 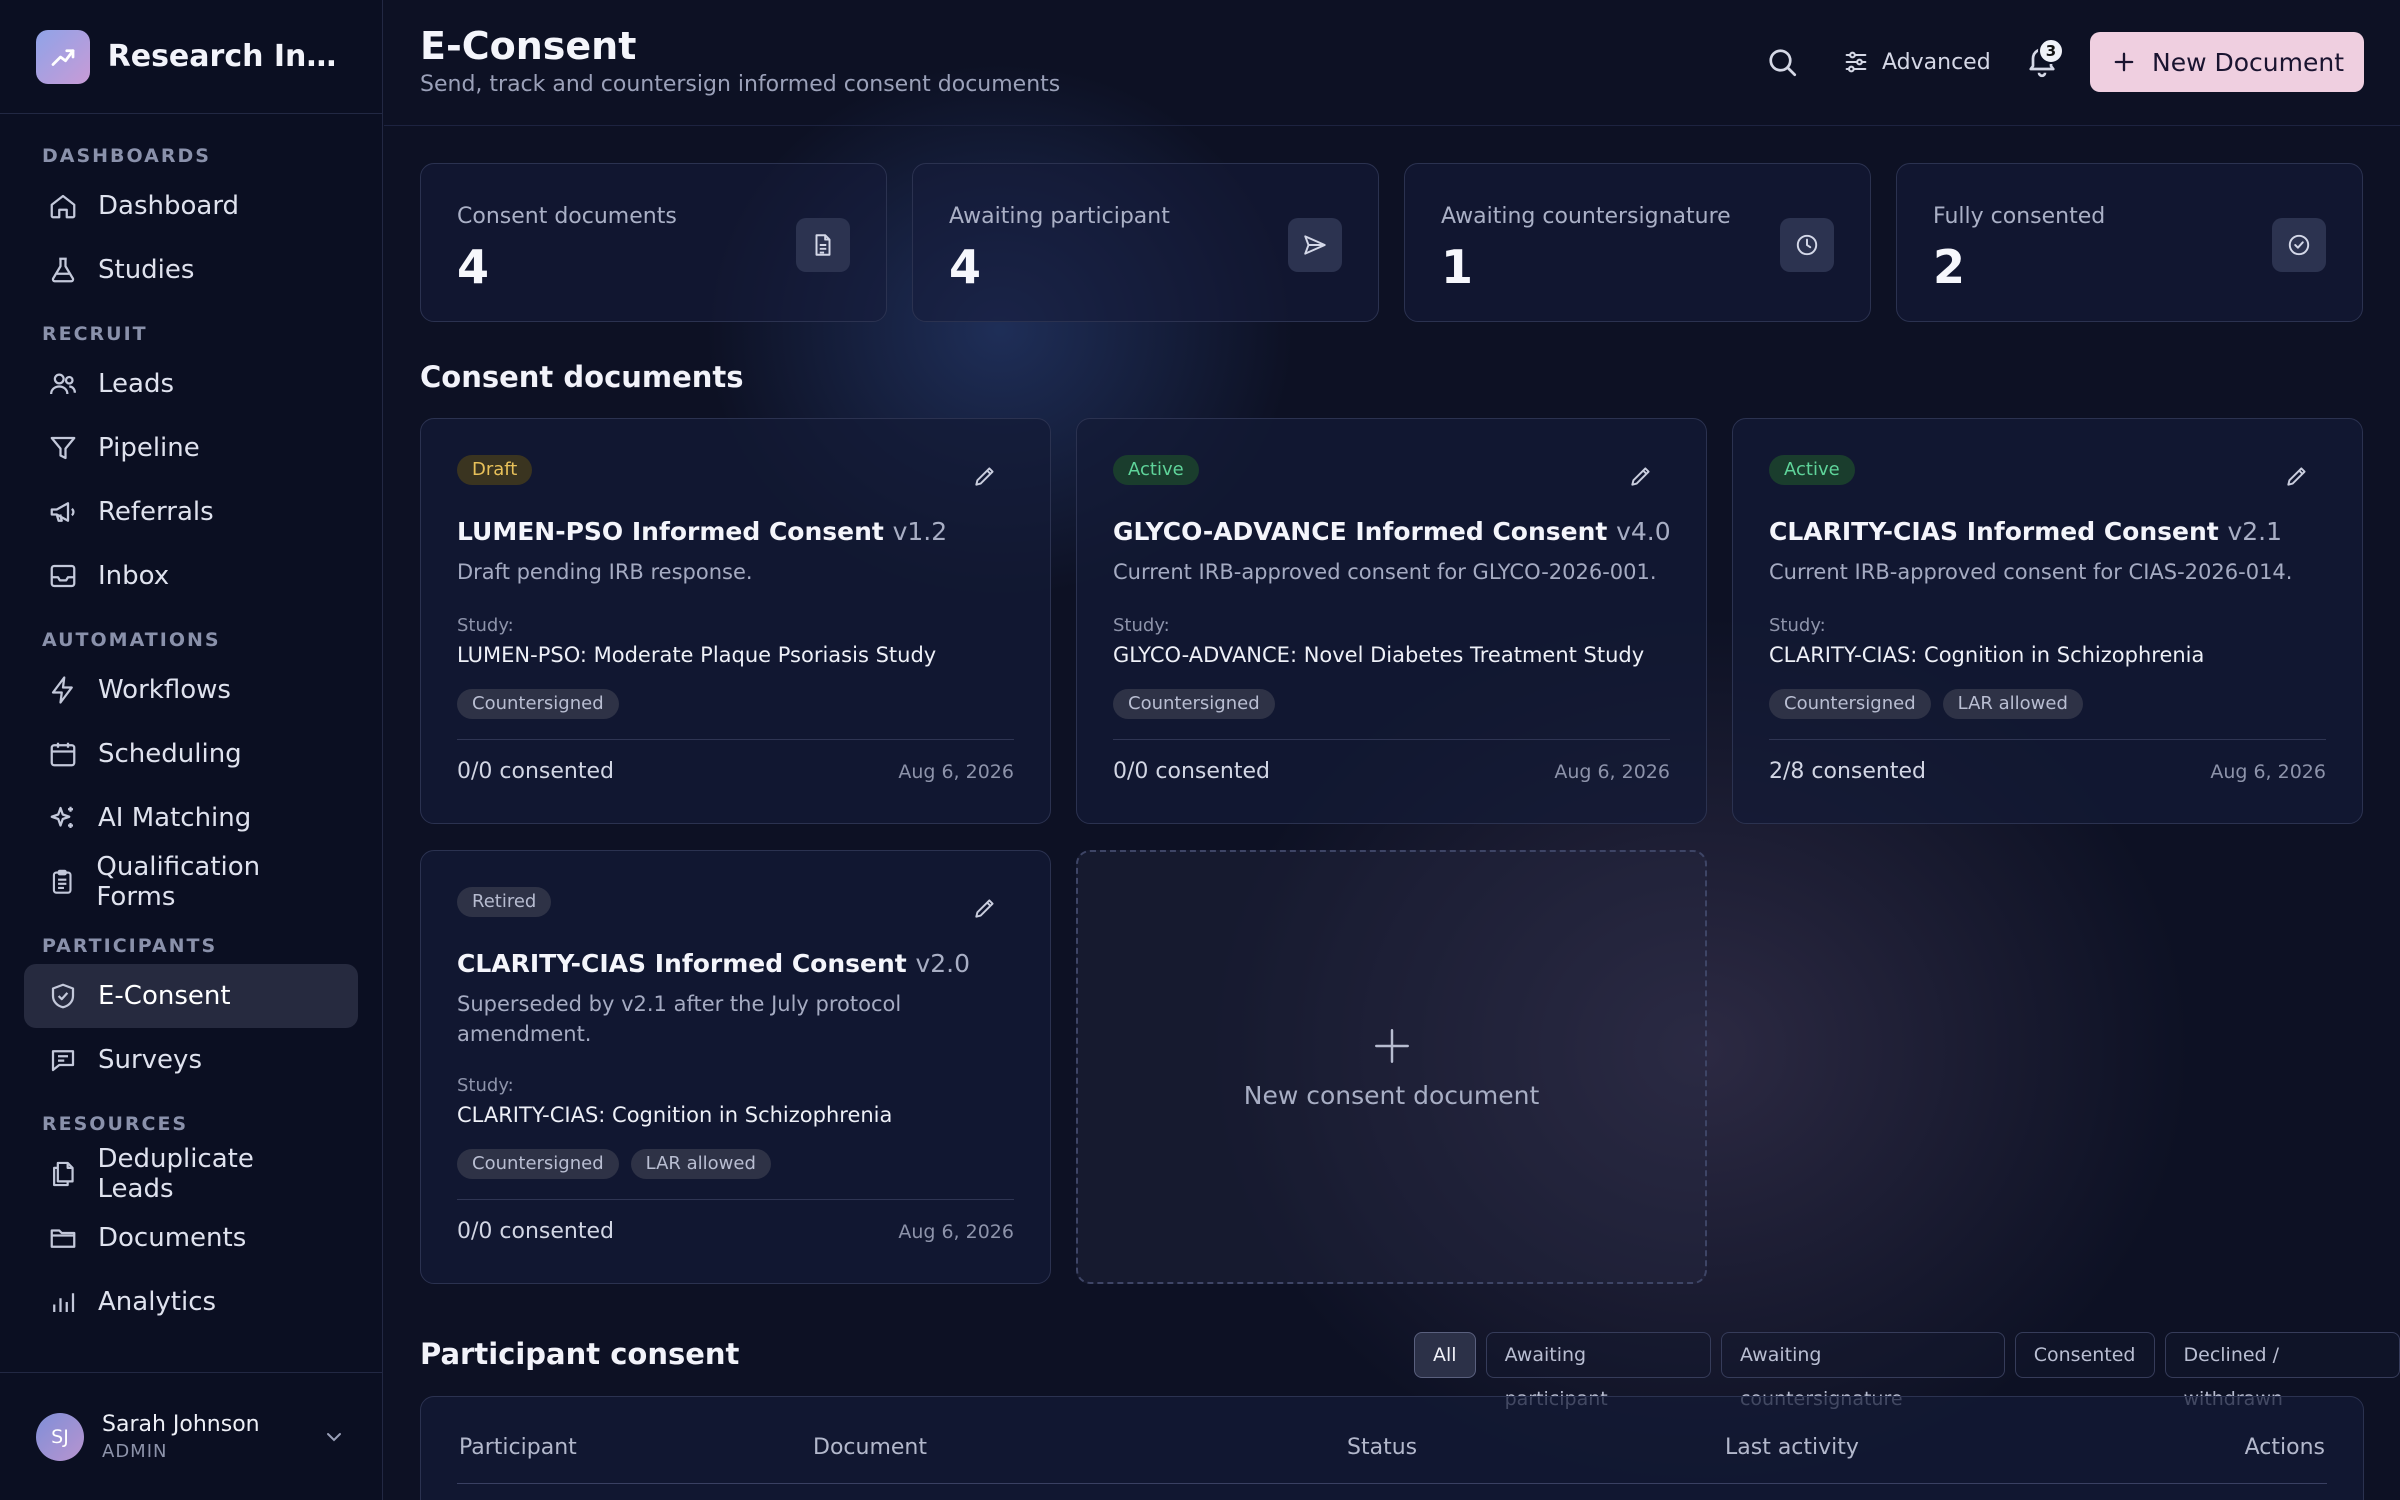 I want to click on sidebar-item-ai-matching: AI Matching, so click(x=191, y=818).